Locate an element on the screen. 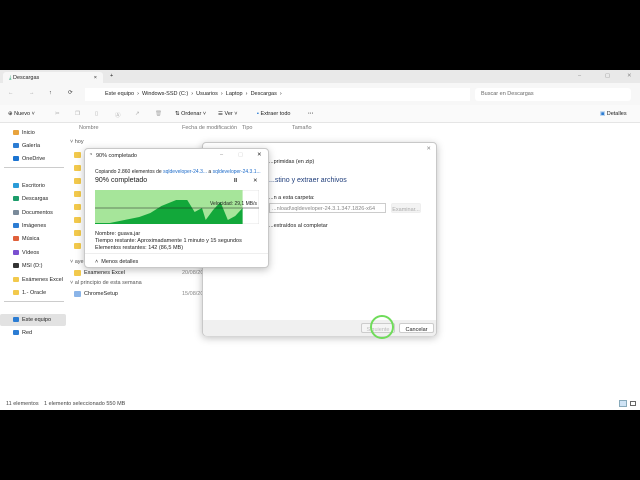 This screenshot has width=640, height=480. file-row: ChromeSetup 15/08/20 is located at coordinates (142, 294).